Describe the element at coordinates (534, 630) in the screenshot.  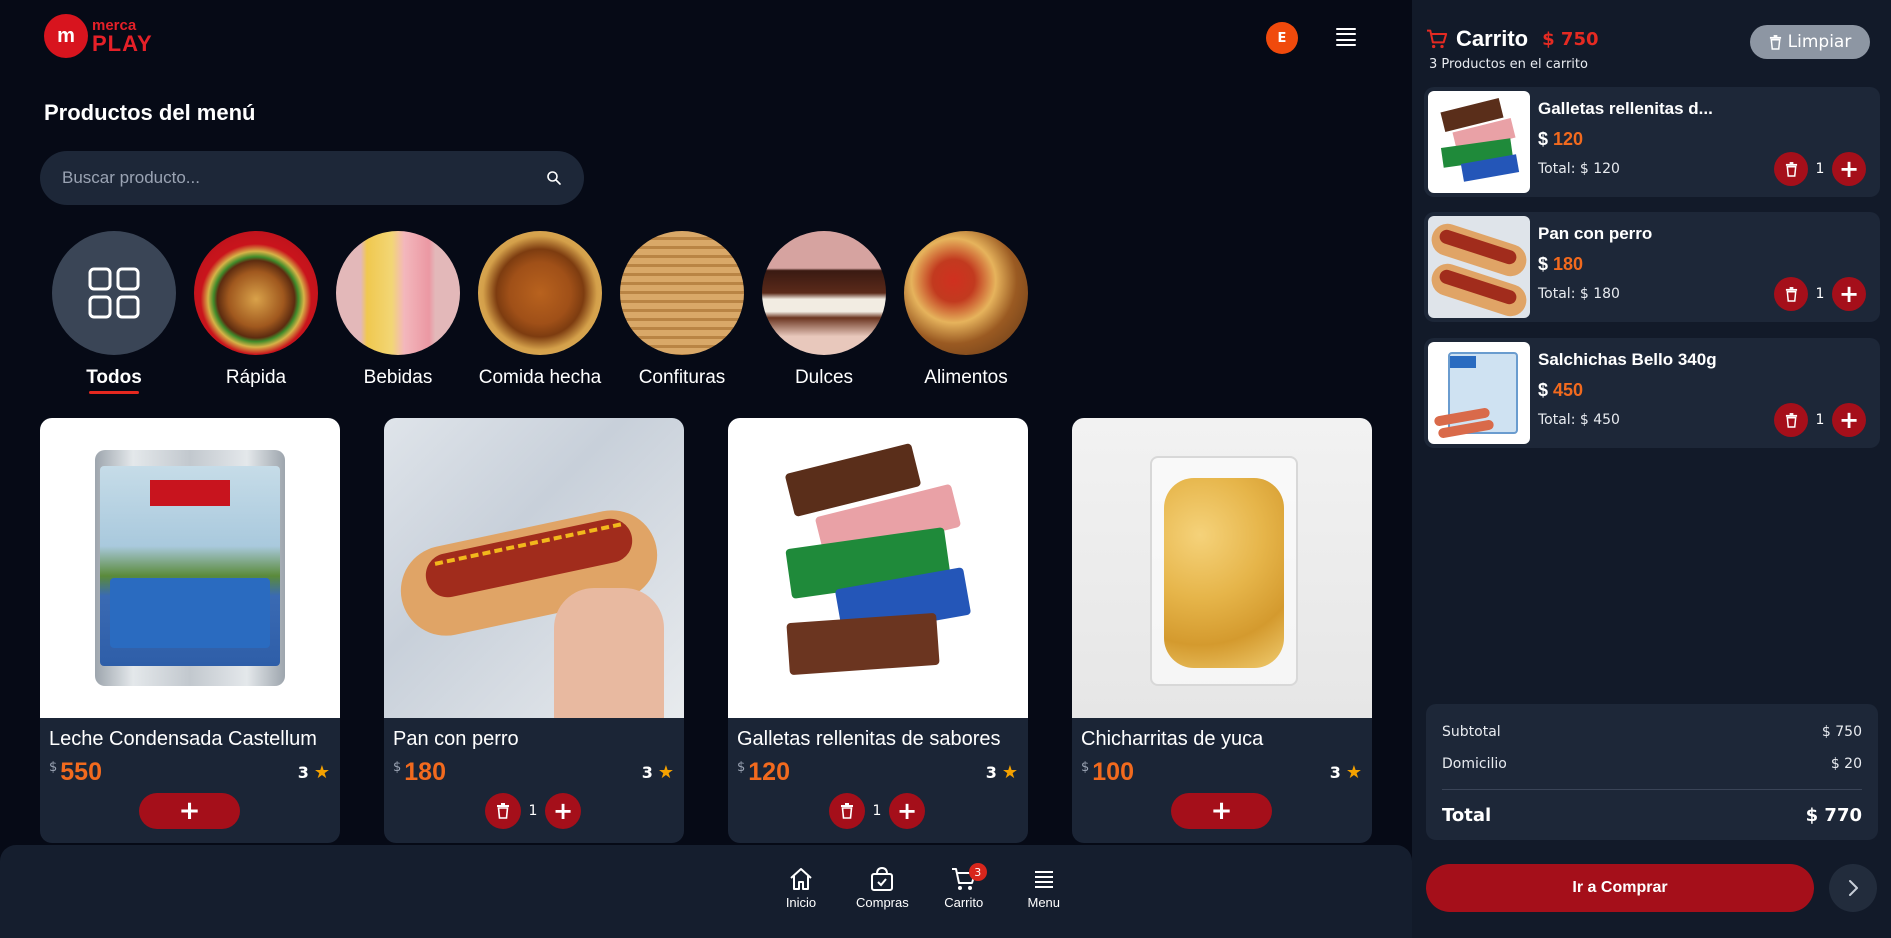
I see `product-card: Pan con perro $180 3 ★ 1 +` at that location.